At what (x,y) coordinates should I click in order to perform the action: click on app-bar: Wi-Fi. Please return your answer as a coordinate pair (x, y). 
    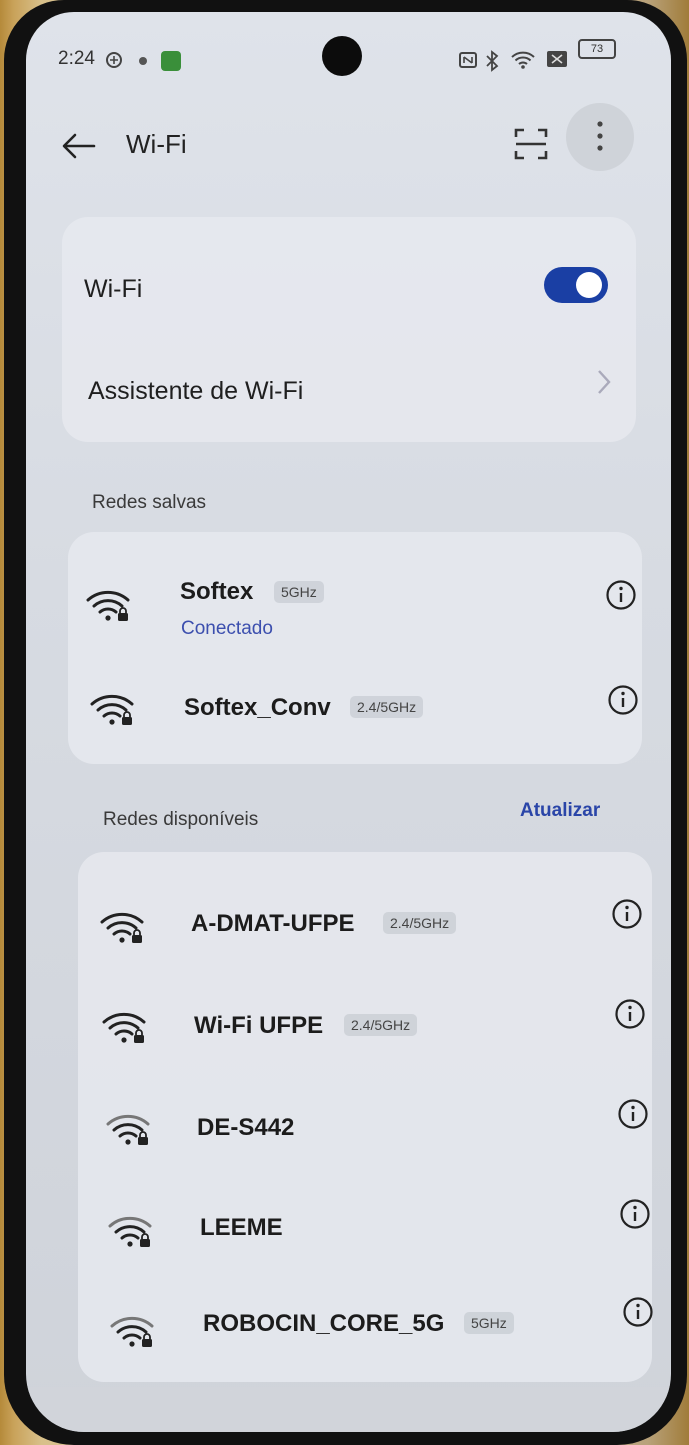
    Looking at the image, I should click on (348, 140).